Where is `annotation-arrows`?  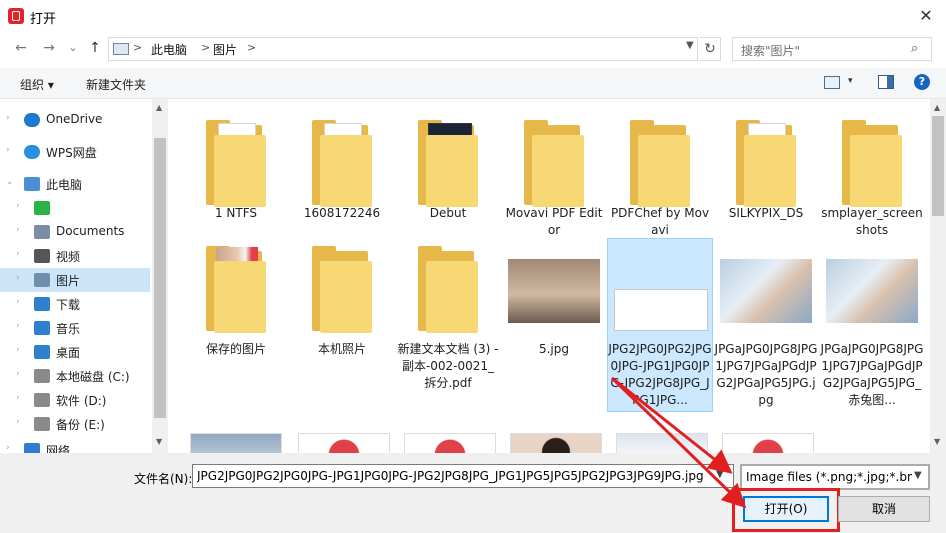 annotation-arrows is located at coordinates (678, 442).